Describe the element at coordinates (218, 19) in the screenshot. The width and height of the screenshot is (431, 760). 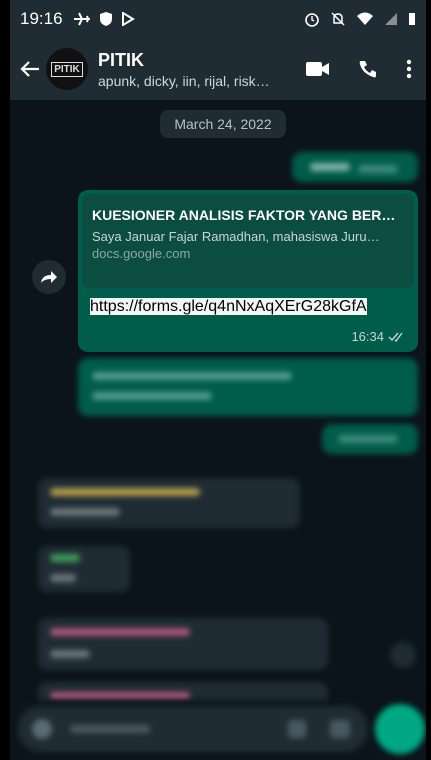
I see `status-bar: 19:16` at that location.